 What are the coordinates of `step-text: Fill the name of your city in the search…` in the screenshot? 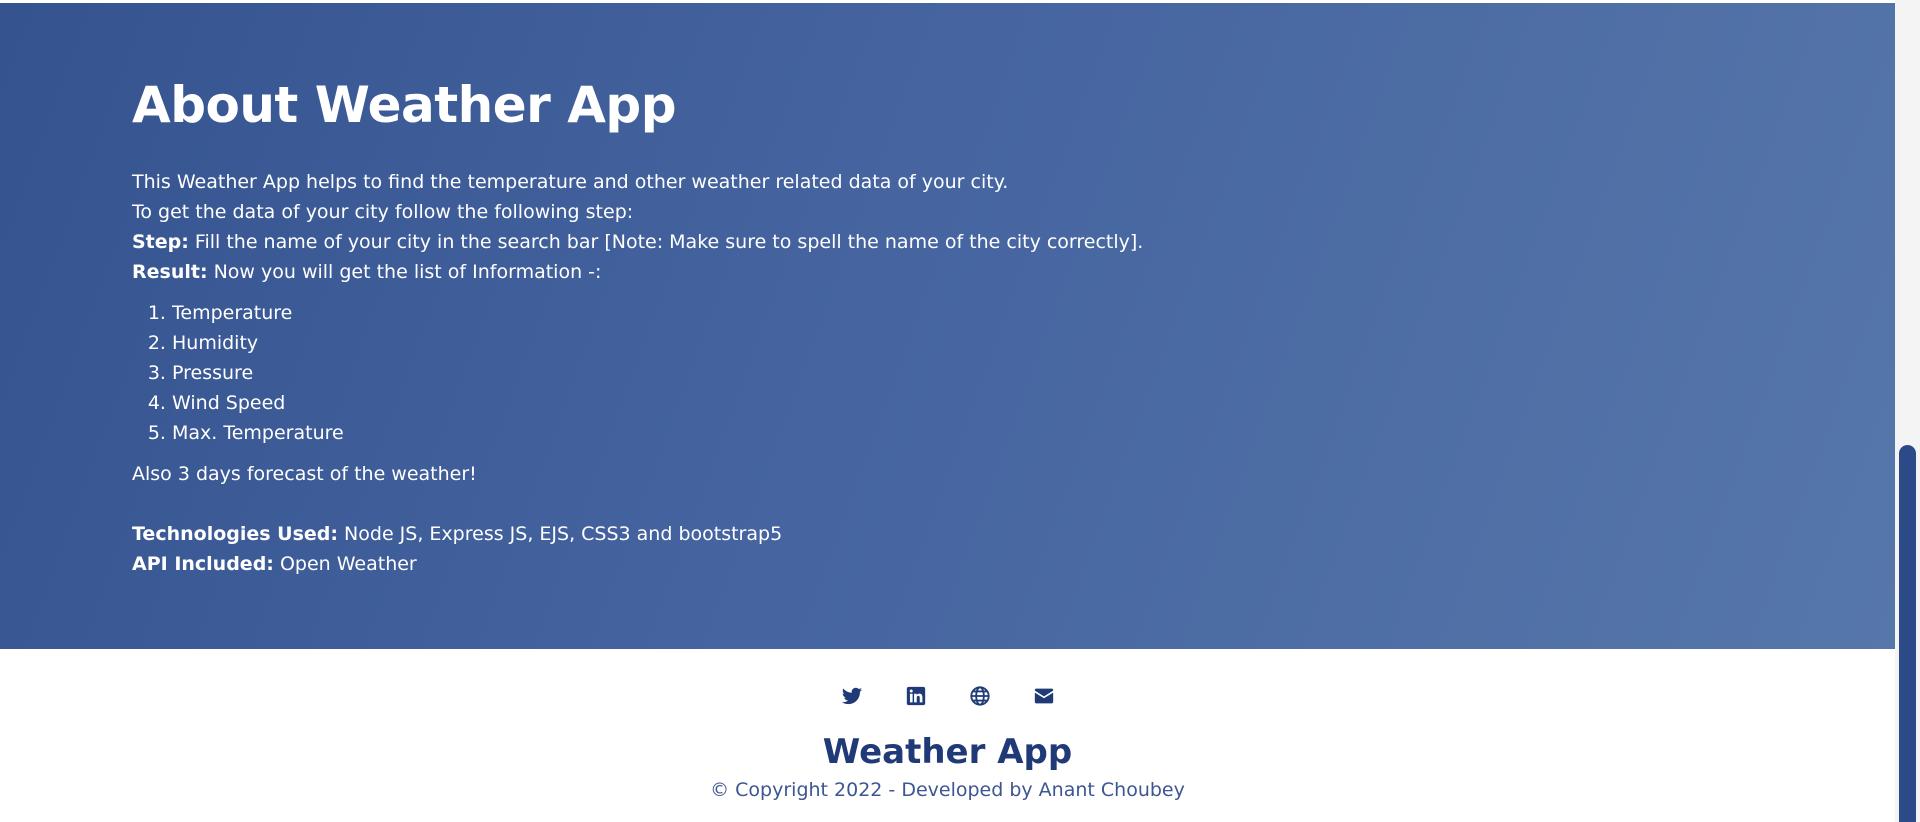 It's located at (666, 242).